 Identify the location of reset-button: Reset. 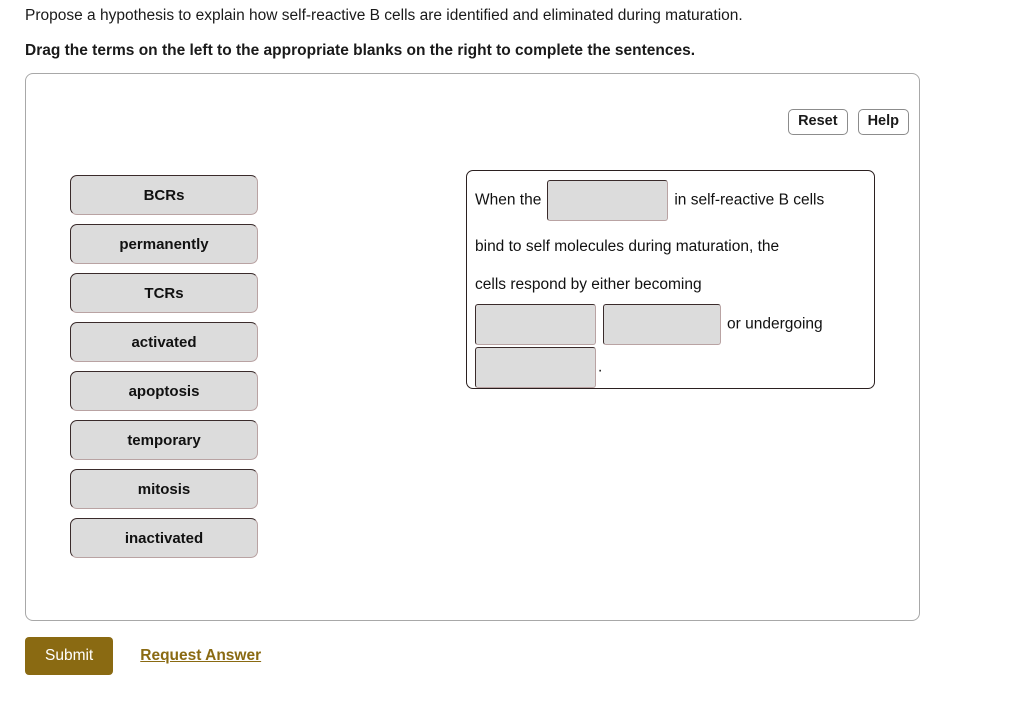
(818, 122).